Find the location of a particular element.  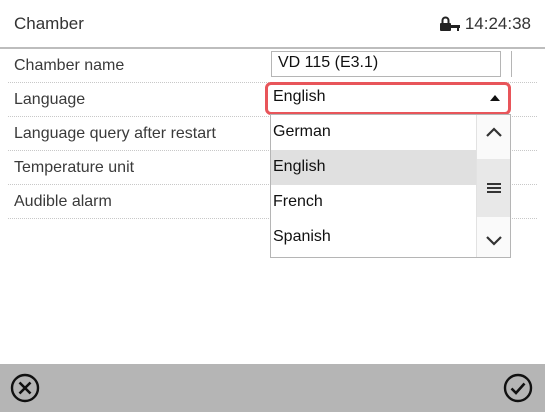

language-query-label: Language query after restart is located at coordinates (115, 133).